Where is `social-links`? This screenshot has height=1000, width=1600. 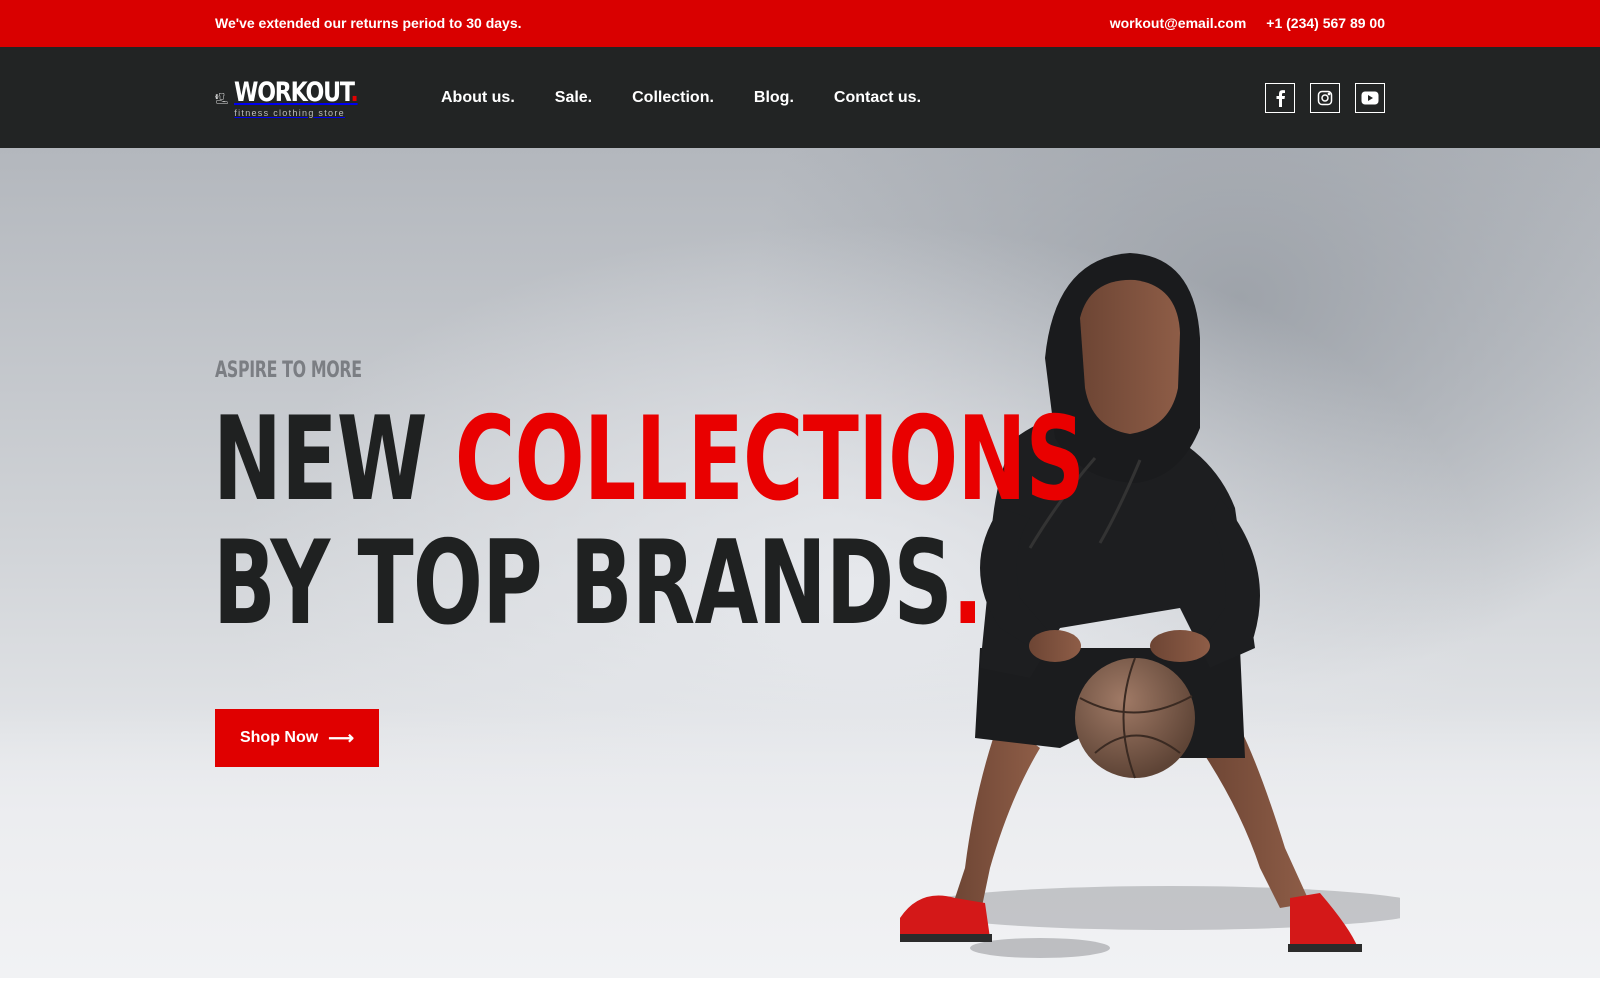 social-links is located at coordinates (1325, 98).